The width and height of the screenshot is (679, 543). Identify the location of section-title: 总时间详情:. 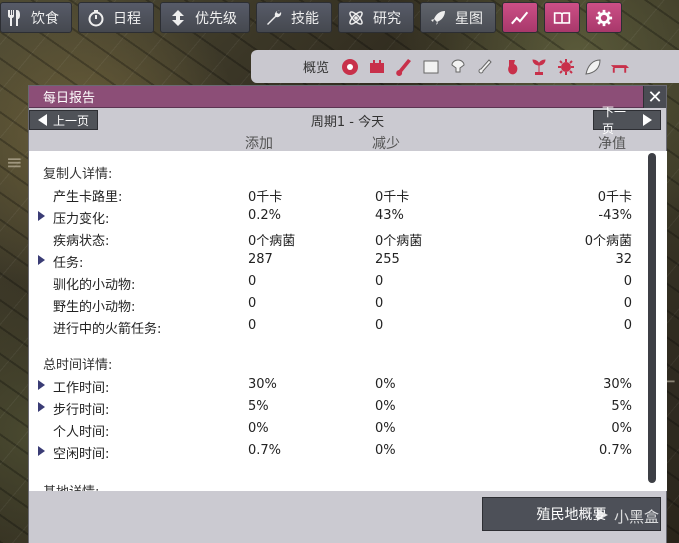
(78, 365).